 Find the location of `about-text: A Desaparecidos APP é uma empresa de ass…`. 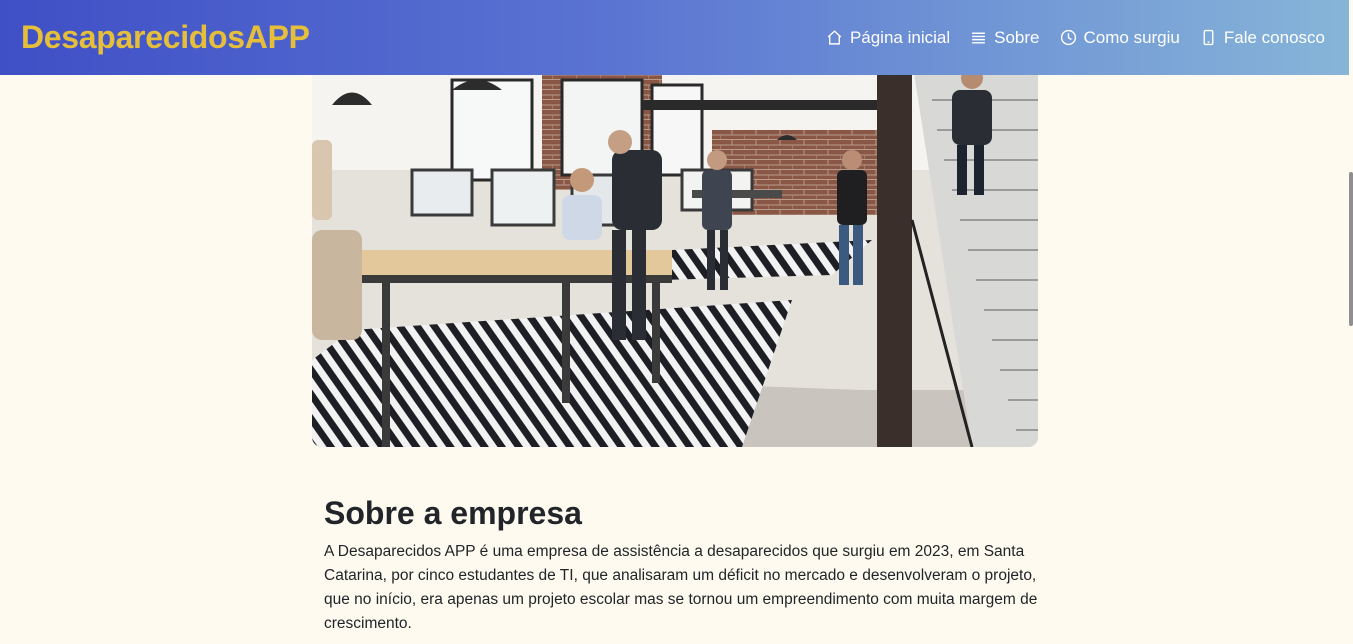

about-text: A Desaparecidos APP é uma empresa de ass… is located at coordinates (681, 587).